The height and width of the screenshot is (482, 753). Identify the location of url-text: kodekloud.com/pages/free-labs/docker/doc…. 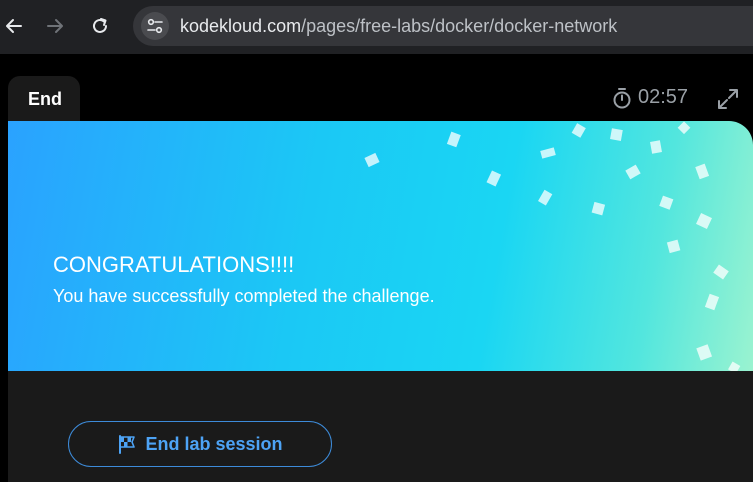
(398, 26).